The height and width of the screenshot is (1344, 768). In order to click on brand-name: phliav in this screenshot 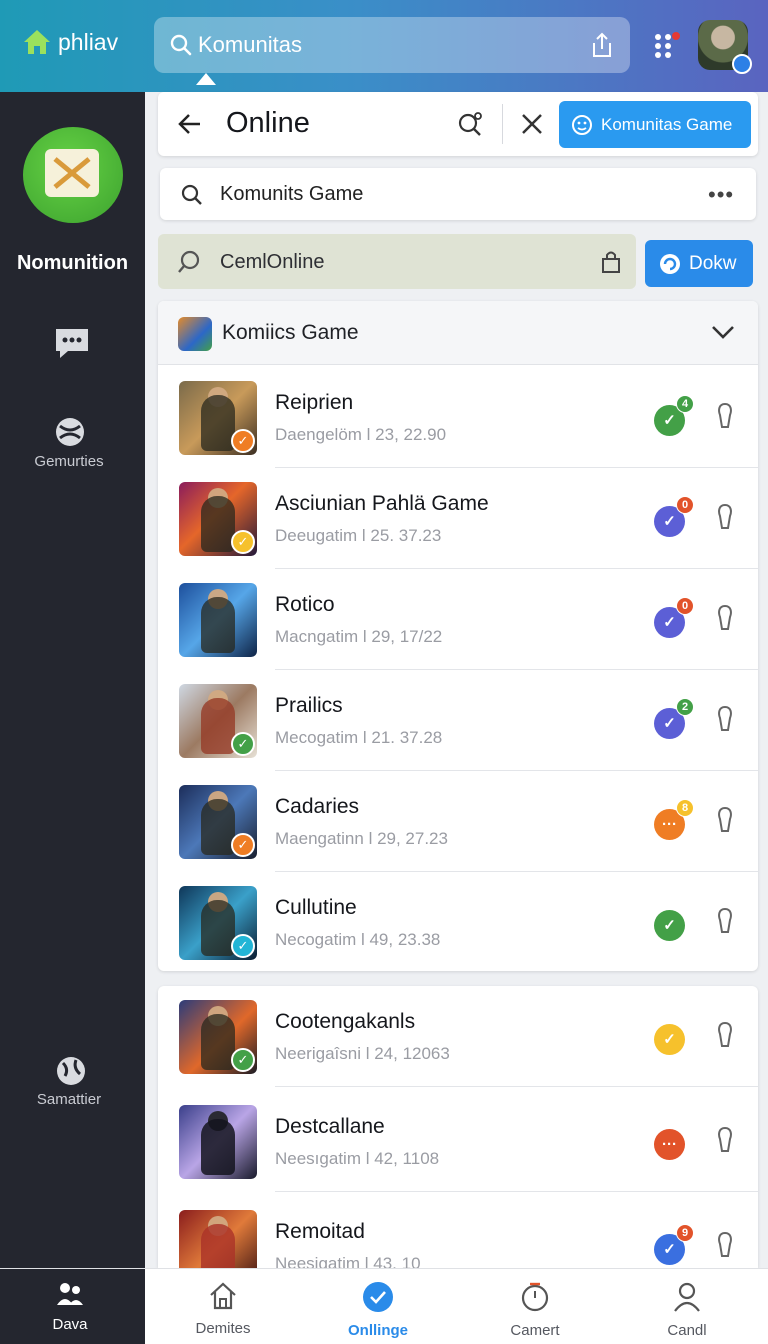, I will do `click(88, 41)`.